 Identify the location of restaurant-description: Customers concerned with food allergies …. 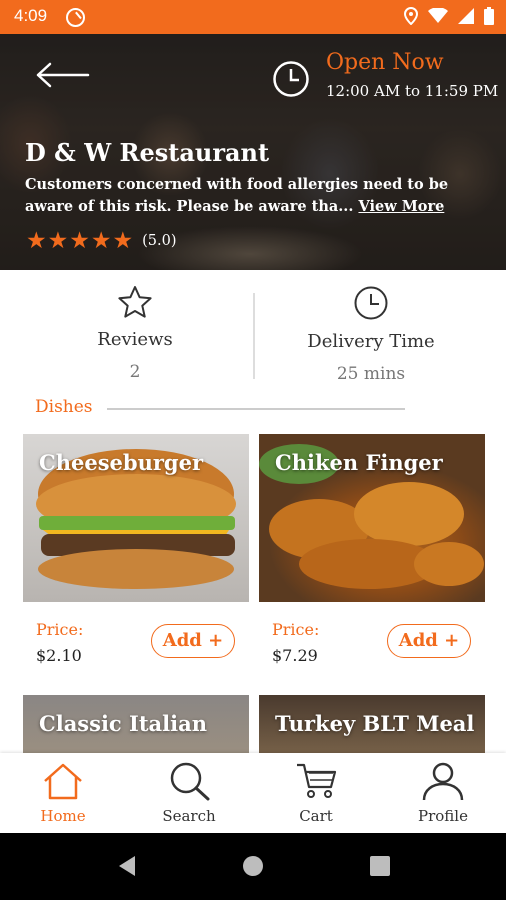
(240, 196).